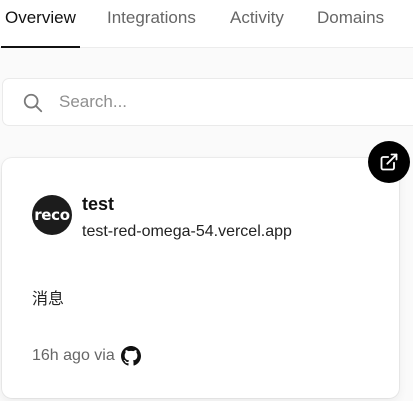 This screenshot has width=413, height=401. Describe the element at coordinates (52, 215) in the screenshot. I see `avatar: reco` at that location.